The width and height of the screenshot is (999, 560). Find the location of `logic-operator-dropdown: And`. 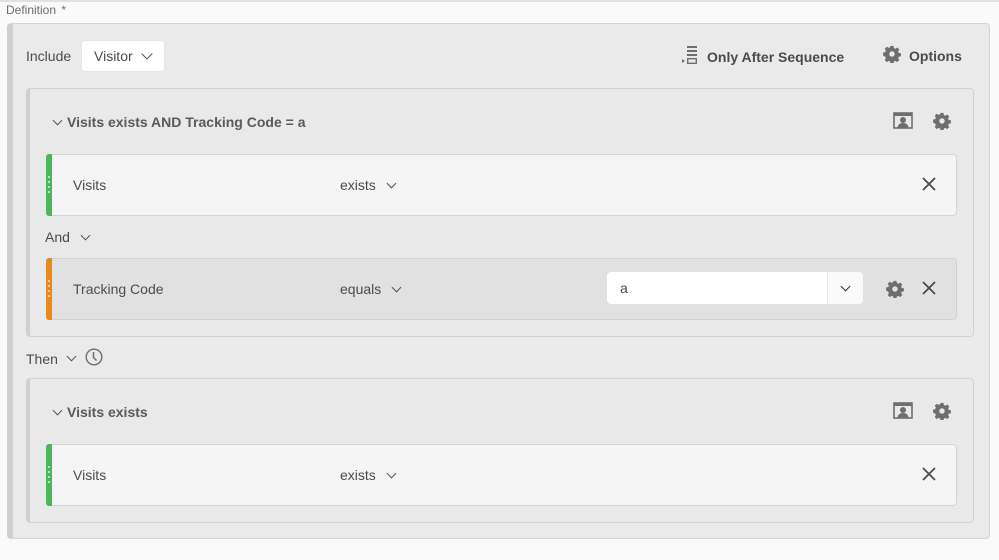

logic-operator-dropdown: And is located at coordinates (68, 237).